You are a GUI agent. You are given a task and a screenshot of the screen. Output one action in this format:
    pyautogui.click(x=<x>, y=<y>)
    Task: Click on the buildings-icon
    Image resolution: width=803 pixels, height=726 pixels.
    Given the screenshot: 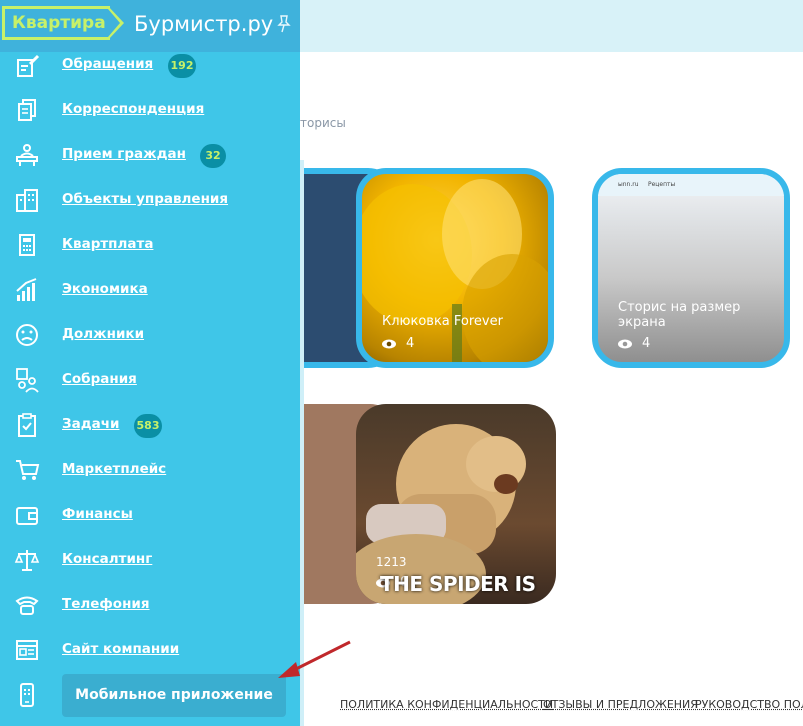 What is the action you would take?
    pyautogui.click(x=27, y=200)
    